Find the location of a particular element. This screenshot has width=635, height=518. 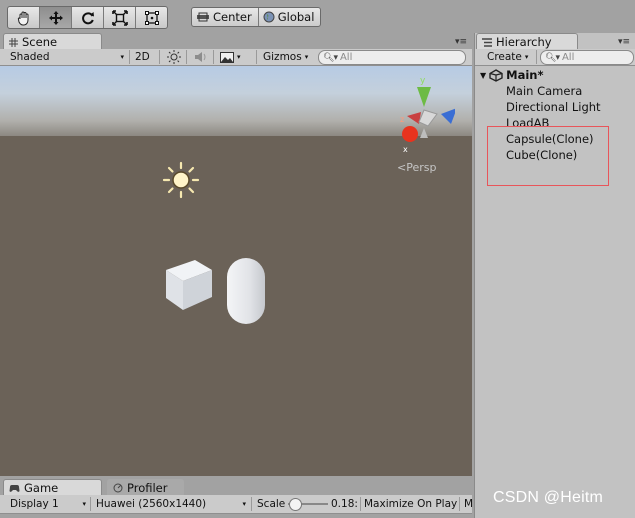

gizmo-x-label: x is located at coordinates (405, 149).